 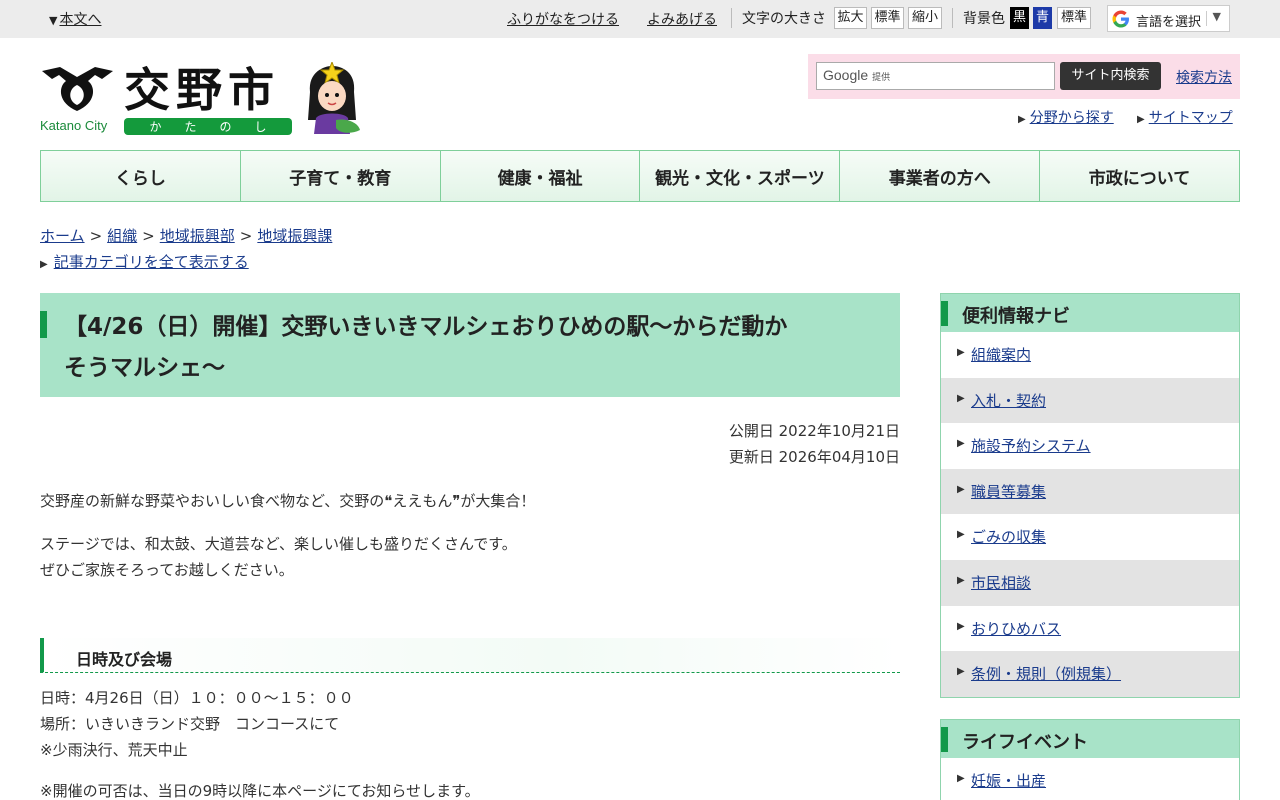 What do you see at coordinates (288, 501) in the screenshot?
I see `intro-text: 交野産の新鮮な野菜やおいしい食べ物など、交野の❝ええもん❞が大集合！` at bounding box center [288, 501].